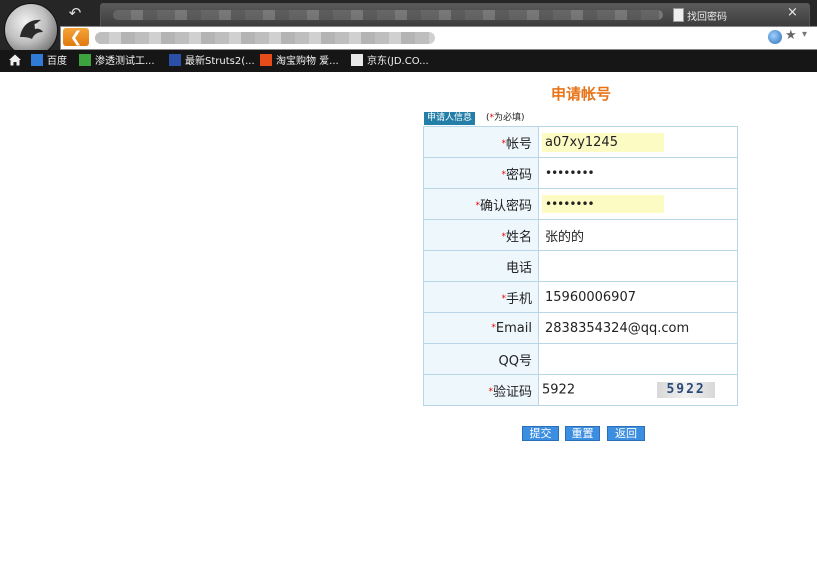  I want to click on confirm-password-input: ••••••••, so click(603, 204).